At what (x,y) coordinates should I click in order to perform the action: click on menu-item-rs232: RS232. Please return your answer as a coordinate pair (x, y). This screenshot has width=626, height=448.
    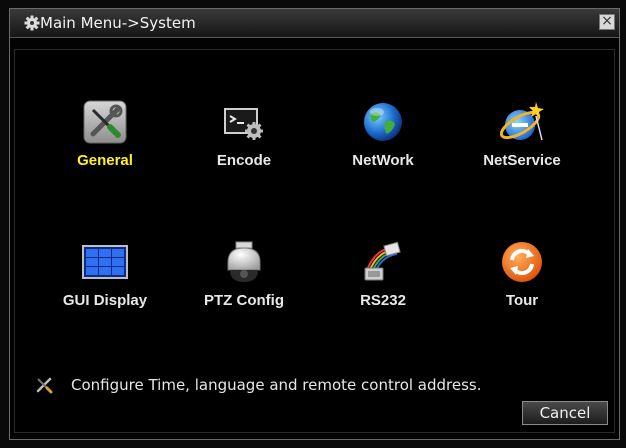
    Looking at the image, I should click on (383, 274).